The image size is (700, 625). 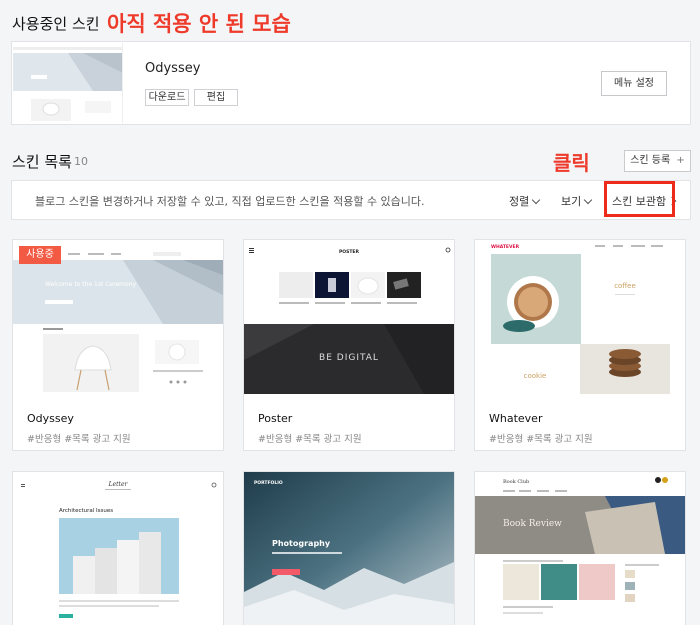 I want to click on skin-thumbnail: Letter Architectural Issues, so click(x=118, y=548).